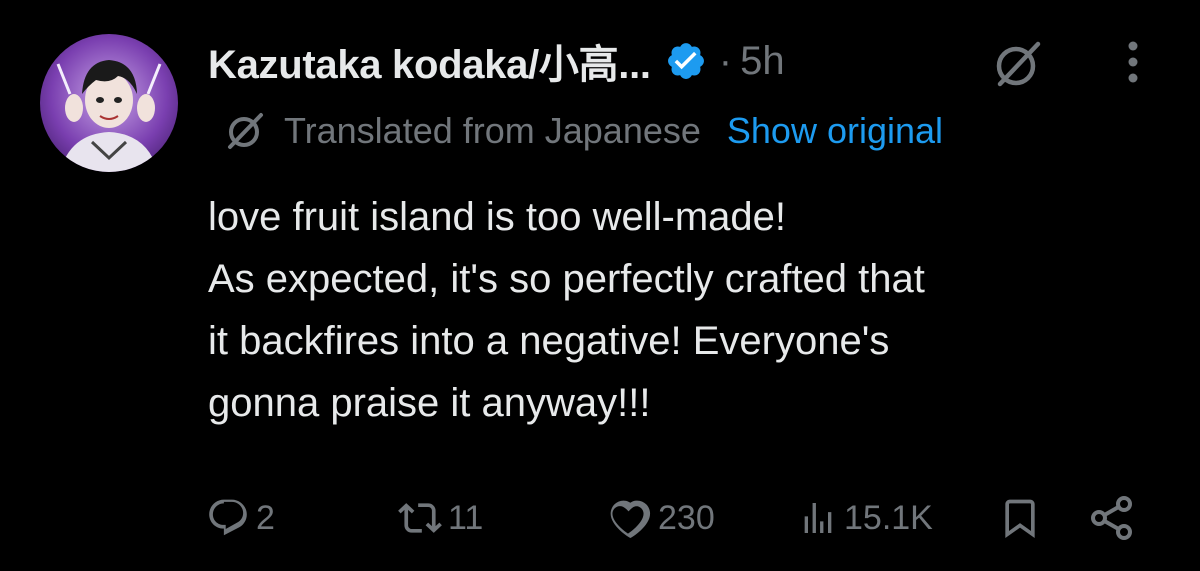 Image resolution: width=1200 pixels, height=571 pixels. I want to click on share-icon, so click(1111, 518).